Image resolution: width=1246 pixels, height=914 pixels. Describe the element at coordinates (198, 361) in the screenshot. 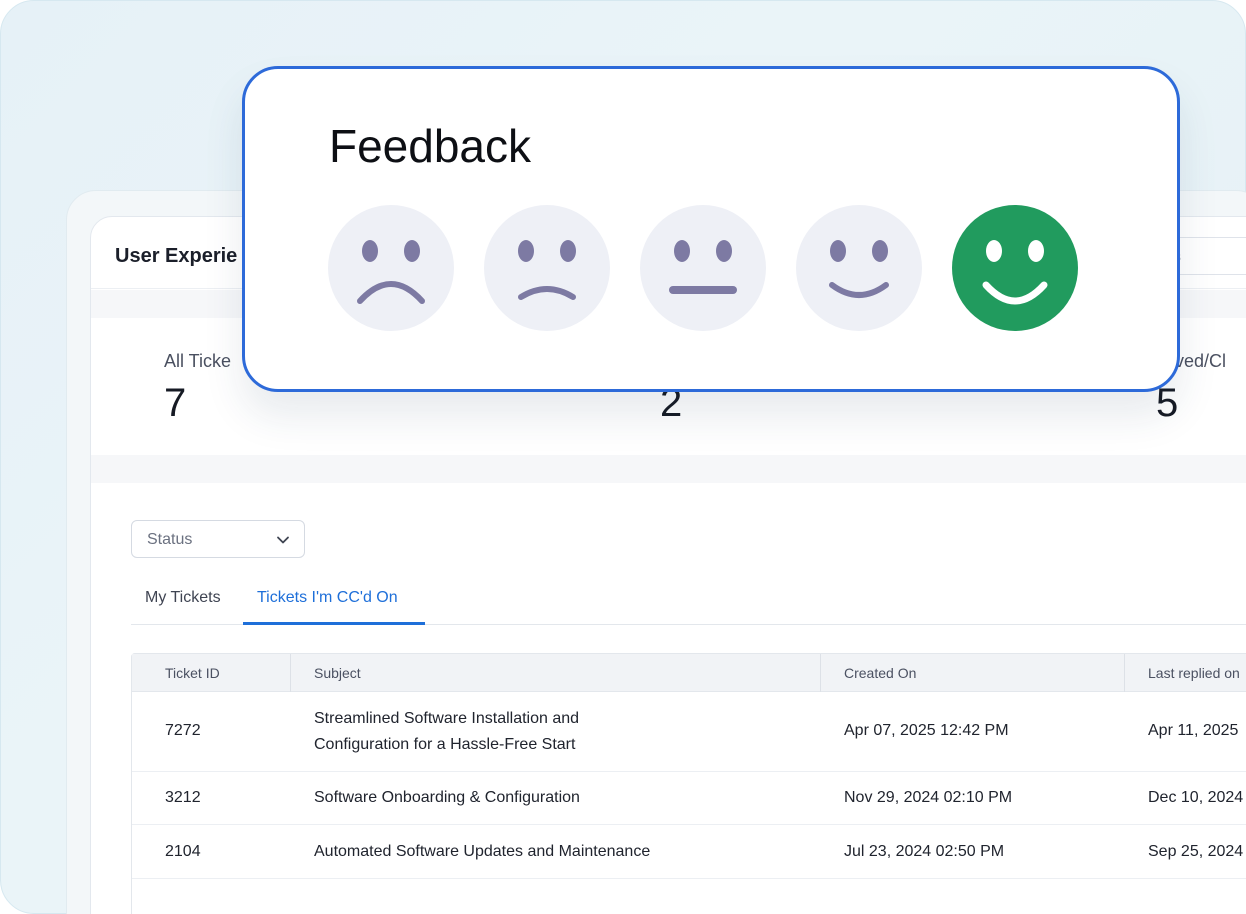

I see `stat-label-all-tickets: All Ticke` at that location.